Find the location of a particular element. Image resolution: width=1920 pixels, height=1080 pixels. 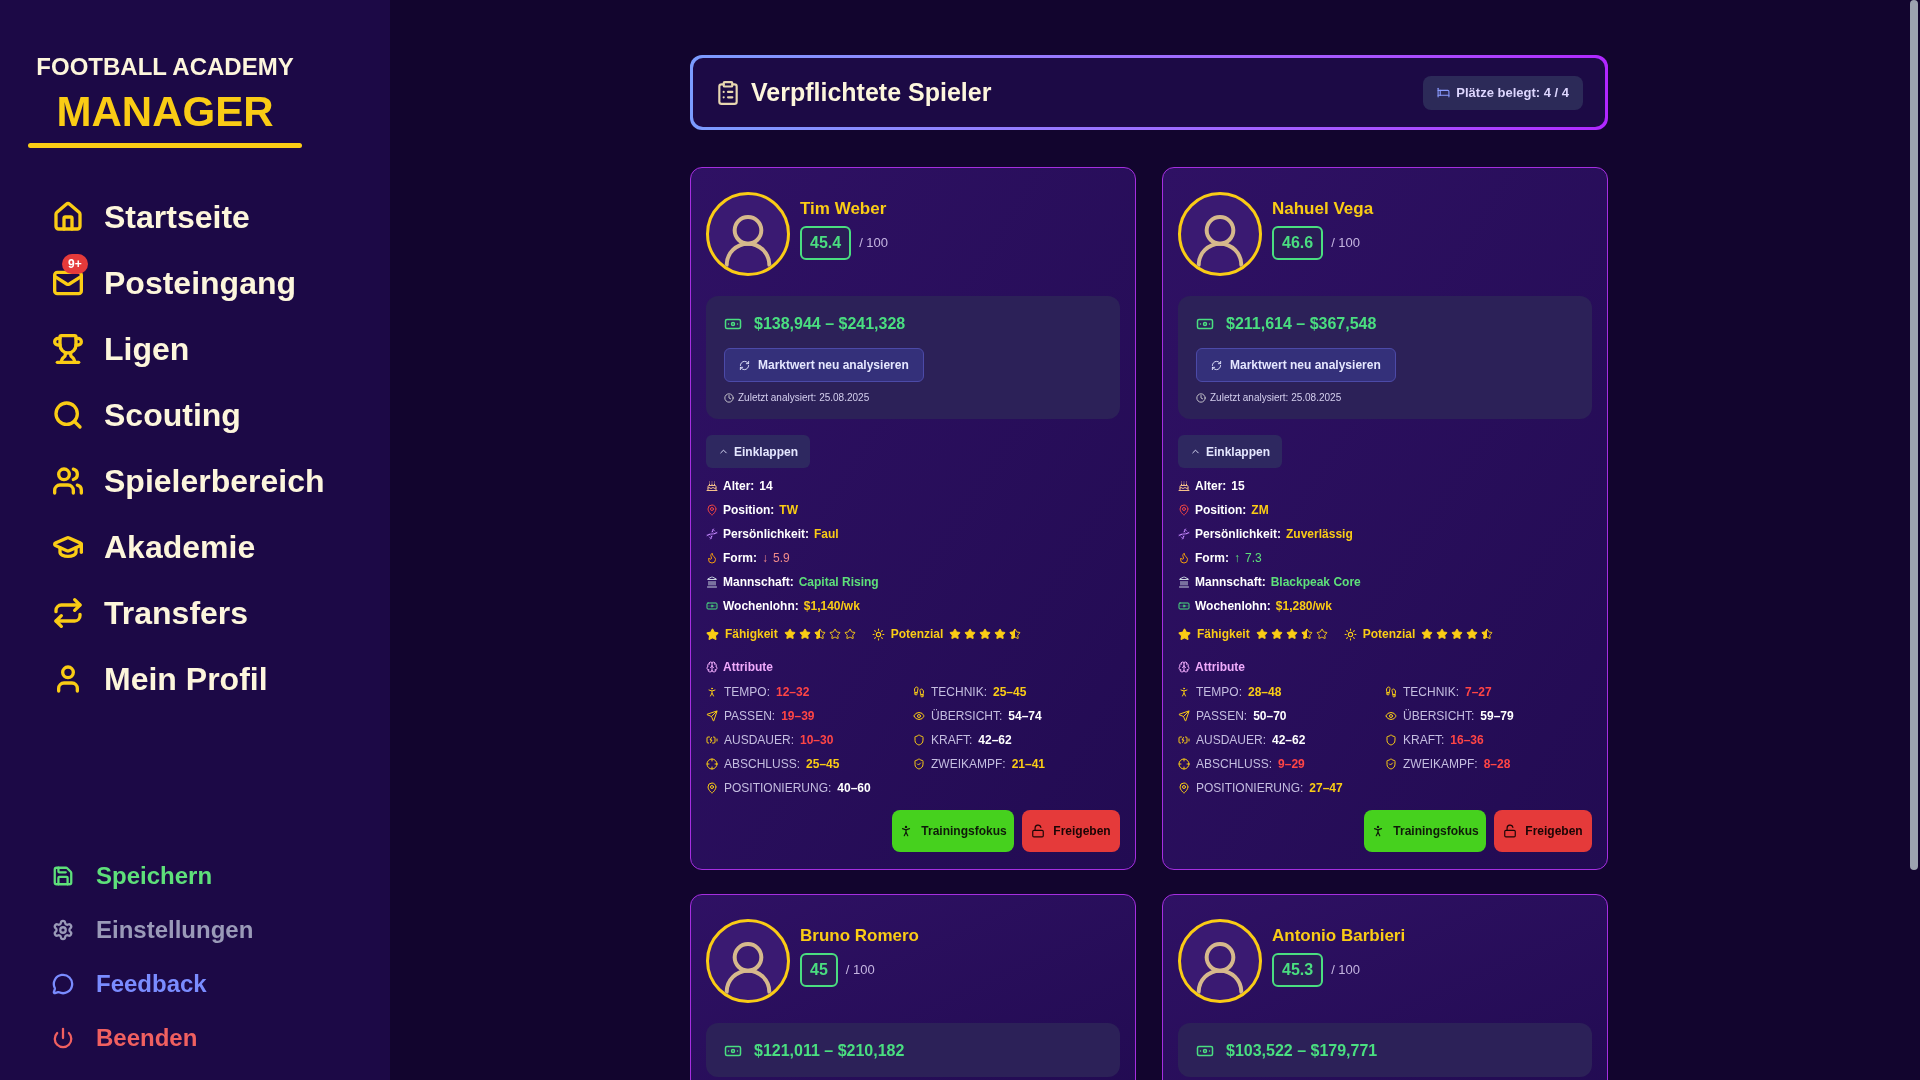

nav-item: Startseite is located at coordinates (207, 217).